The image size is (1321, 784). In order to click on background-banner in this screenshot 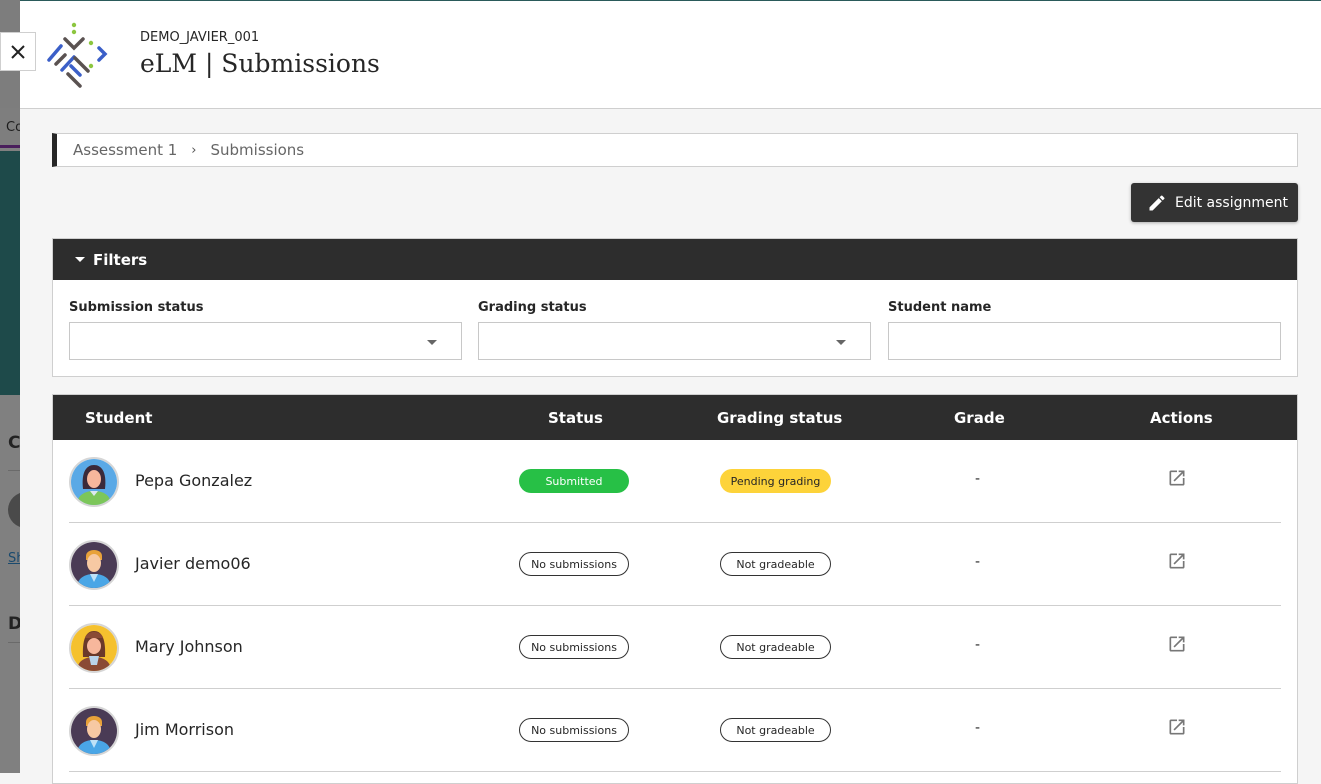, I will do `click(10, 273)`.